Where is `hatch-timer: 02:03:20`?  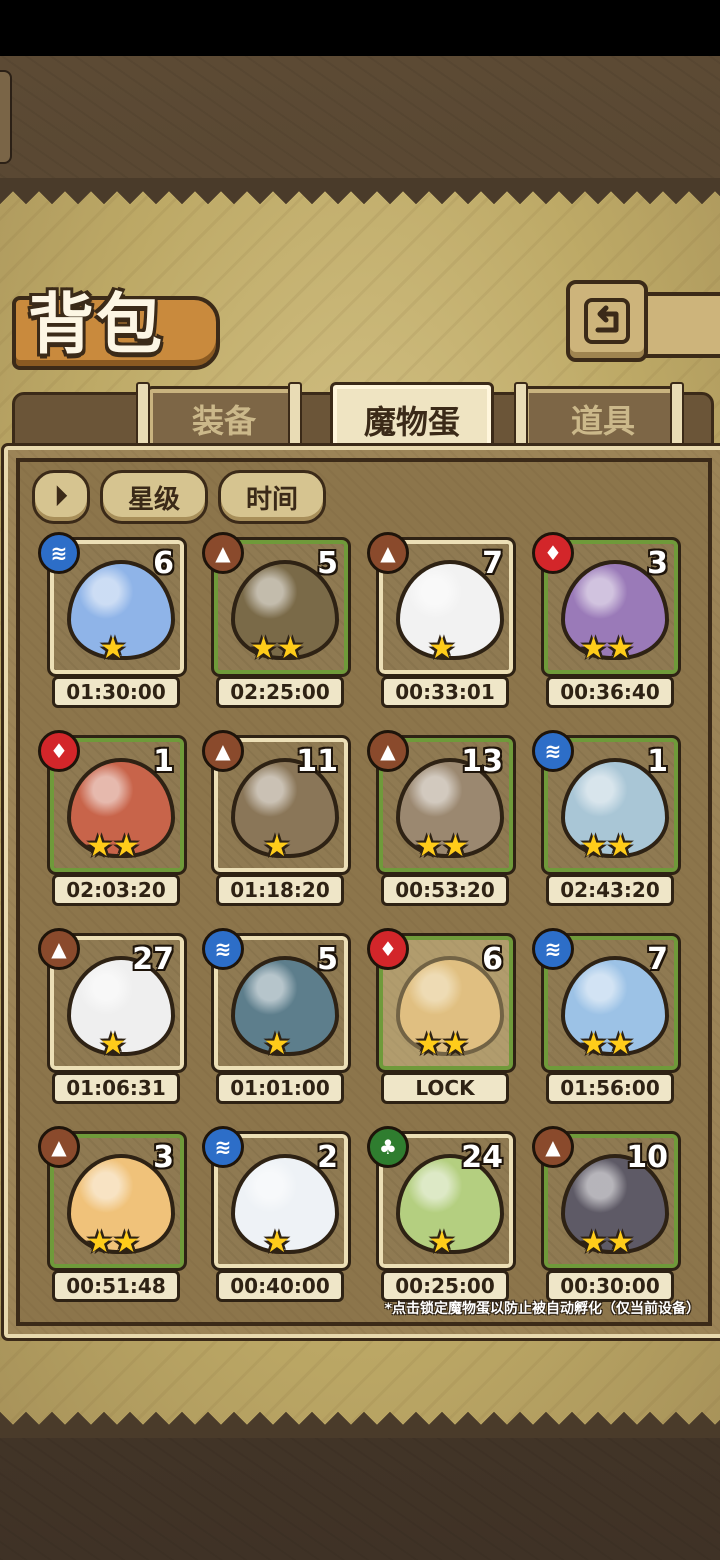 hatch-timer: 02:03:20 is located at coordinates (116, 890).